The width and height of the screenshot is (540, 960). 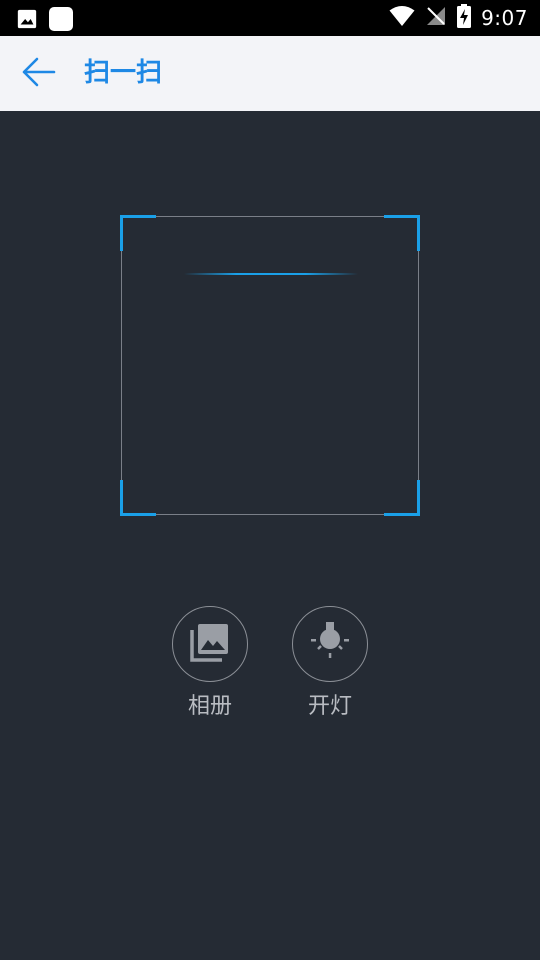 What do you see at coordinates (271, 274) in the screenshot?
I see `scan-line` at bounding box center [271, 274].